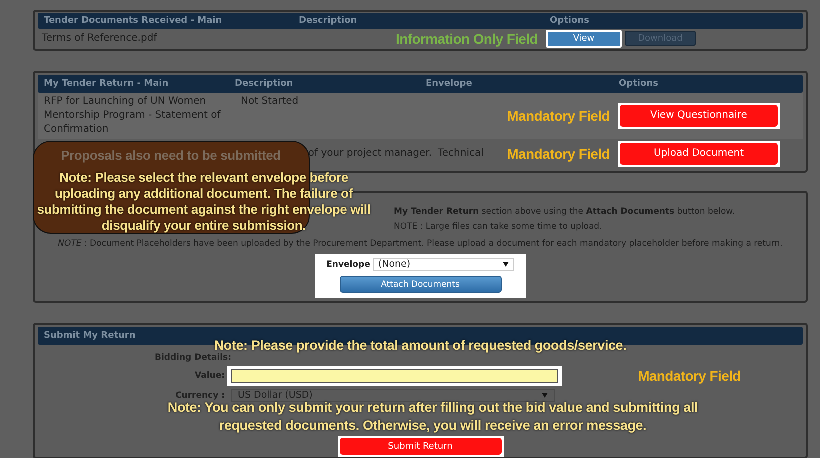 The image size is (820, 458). What do you see at coordinates (133, 116) in the screenshot?
I see `document-name: RFP for Launching of UN Women Mentorship Program - Statement of Confirmation` at bounding box center [133, 116].